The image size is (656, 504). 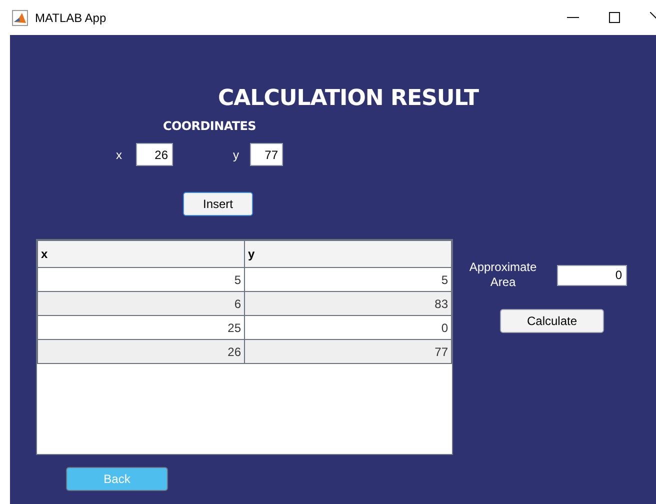 I want to click on area-field: 0, so click(x=592, y=275).